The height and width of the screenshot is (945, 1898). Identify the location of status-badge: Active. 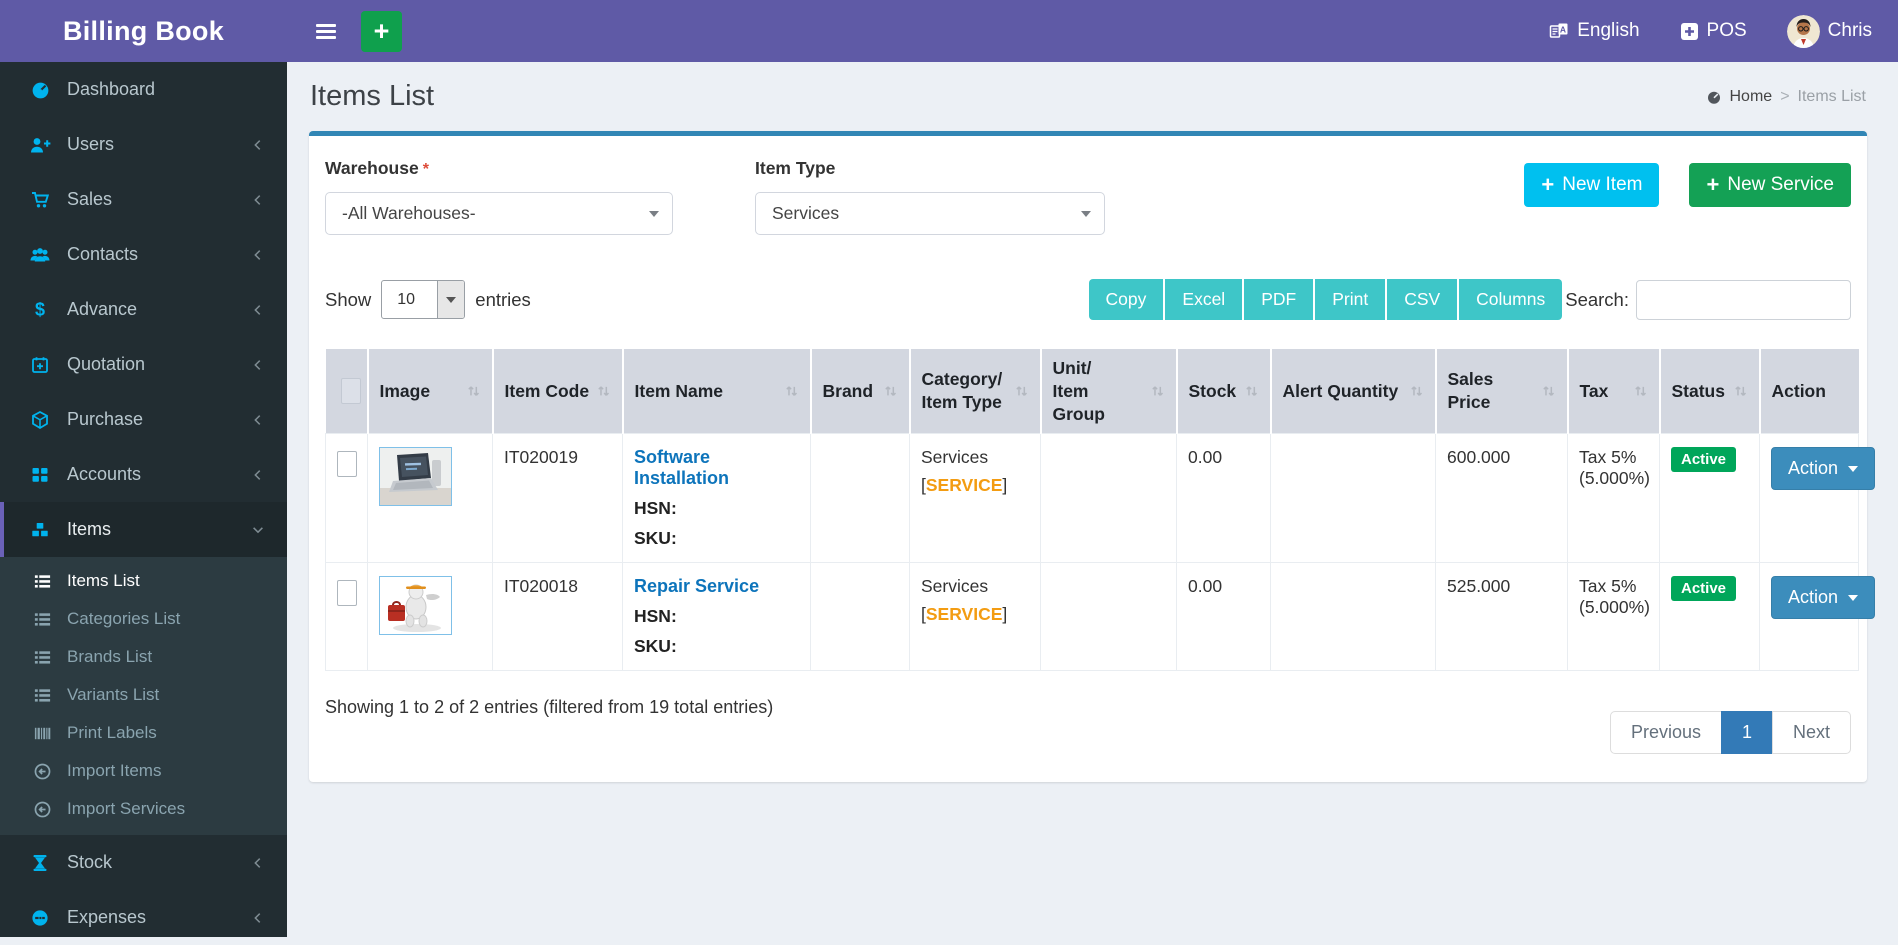
(1704, 589).